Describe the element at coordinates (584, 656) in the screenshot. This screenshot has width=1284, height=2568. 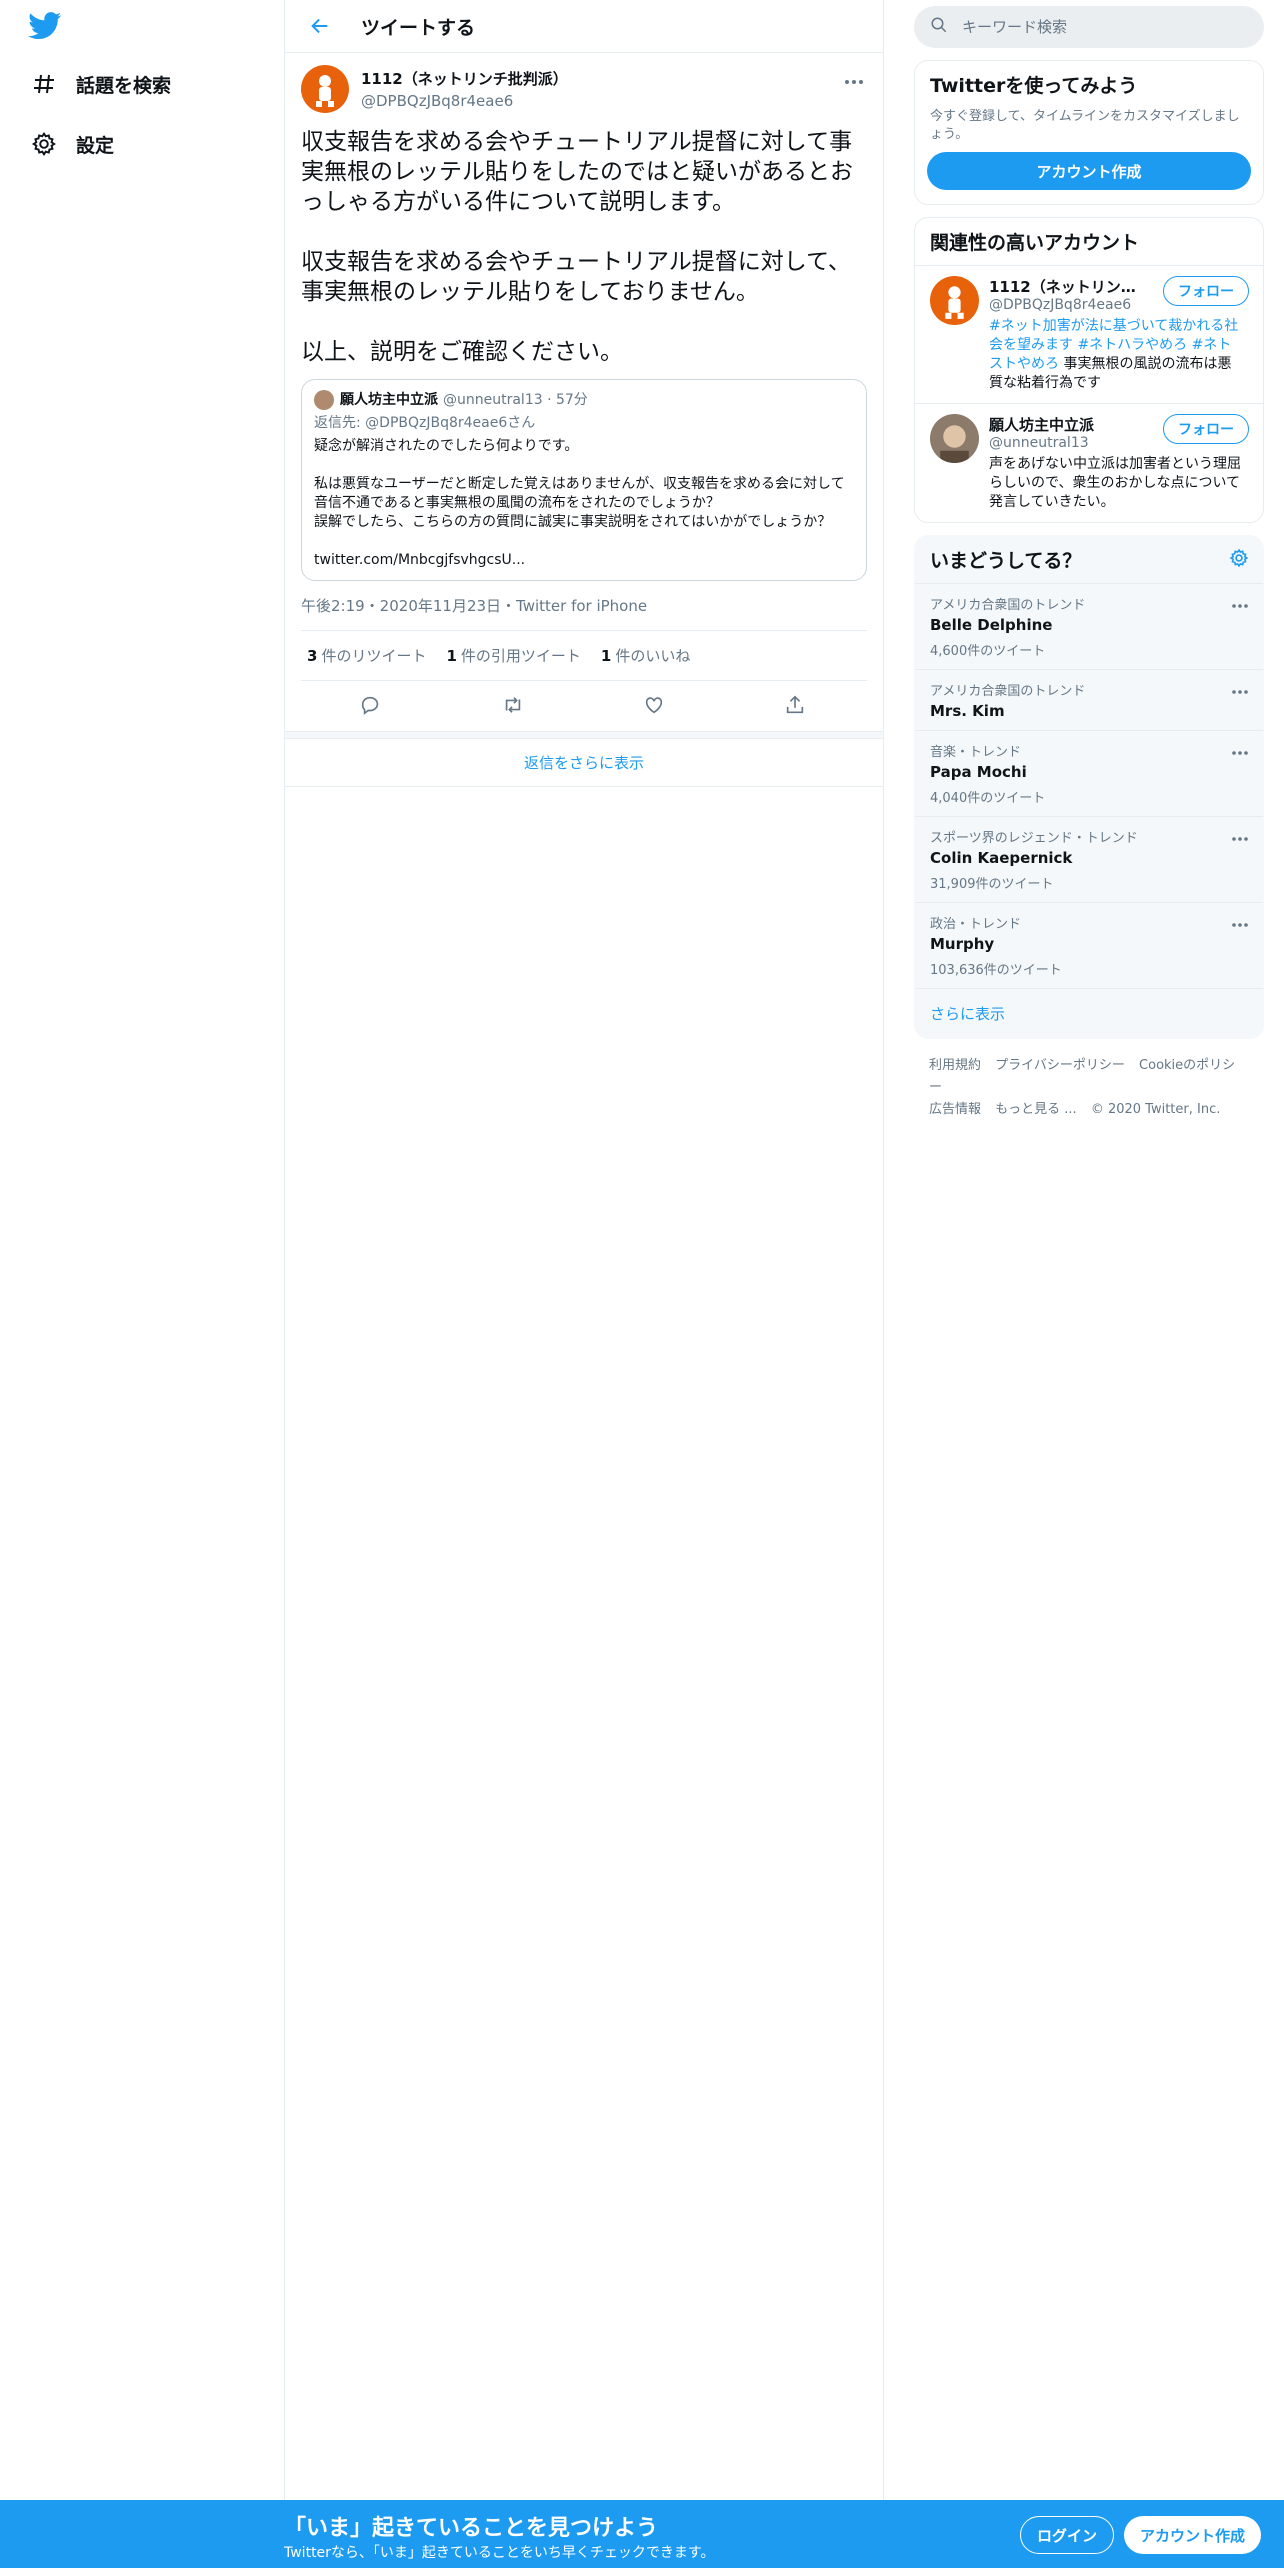
I see `tweet-stats: 3 件のリツイート 1 件の引用ツイート 1 件のいいね` at that location.